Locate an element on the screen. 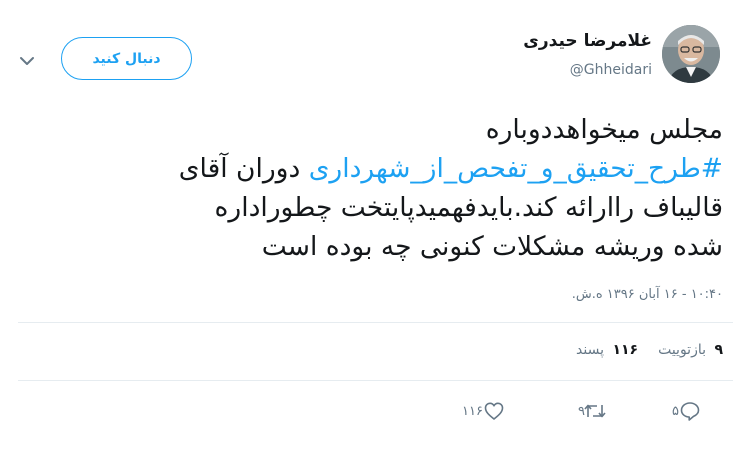 The width and height of the screenshot is (751, 449). tweet-line-1: مجلس میخواهددوباره is located at coordinates (604, 129).